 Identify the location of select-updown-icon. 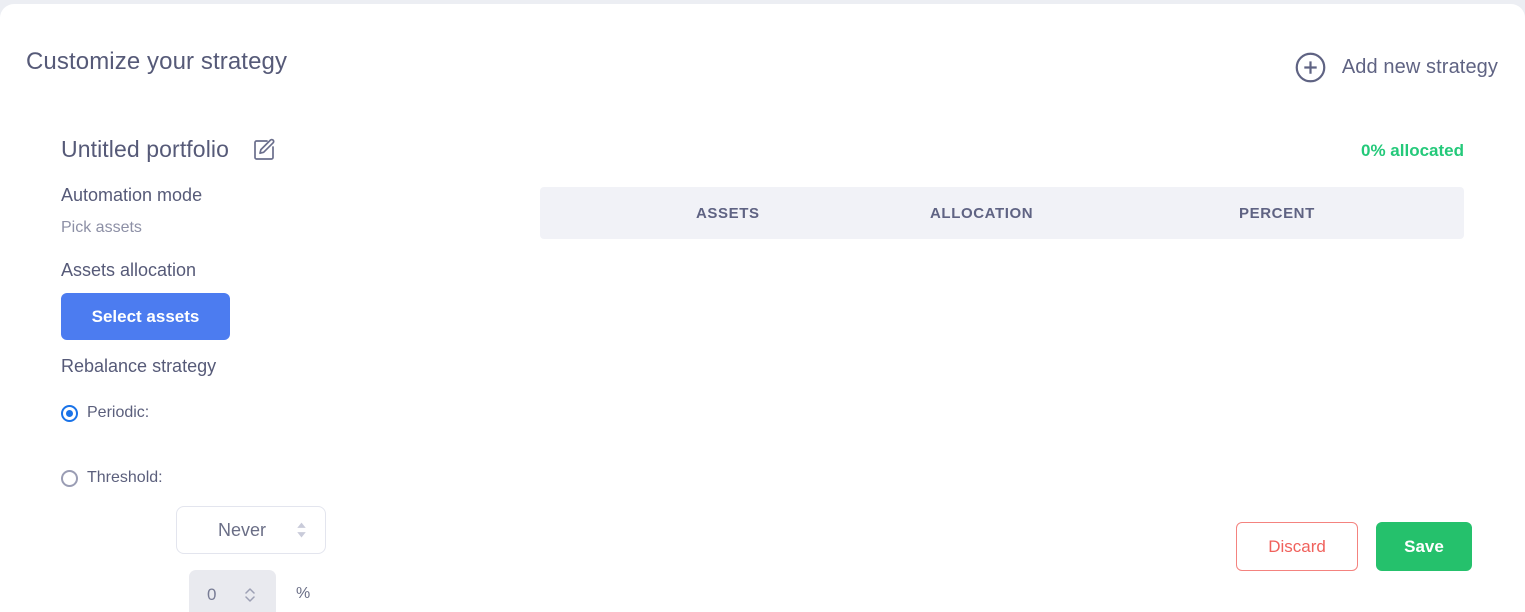
(301, 530).